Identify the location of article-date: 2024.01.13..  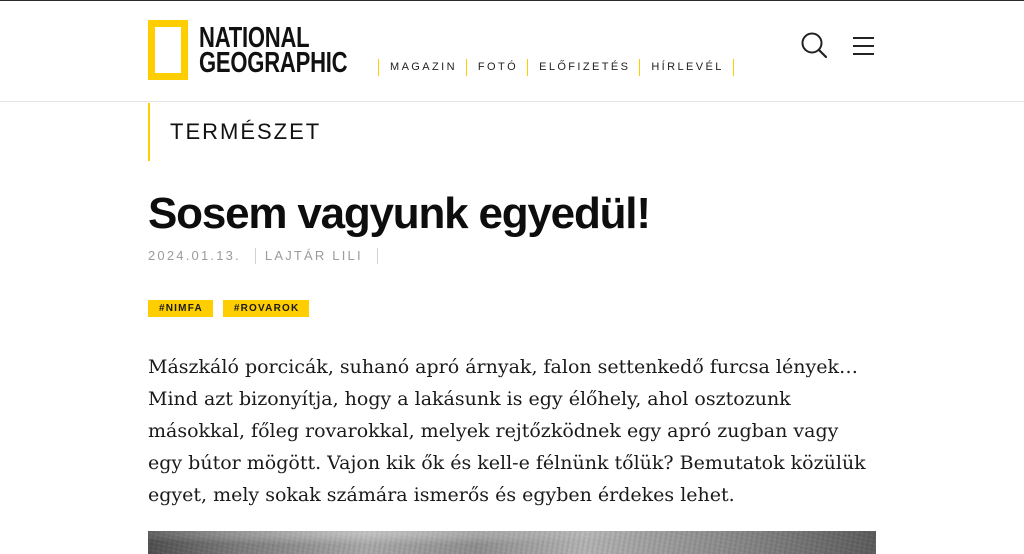
(194, 255).